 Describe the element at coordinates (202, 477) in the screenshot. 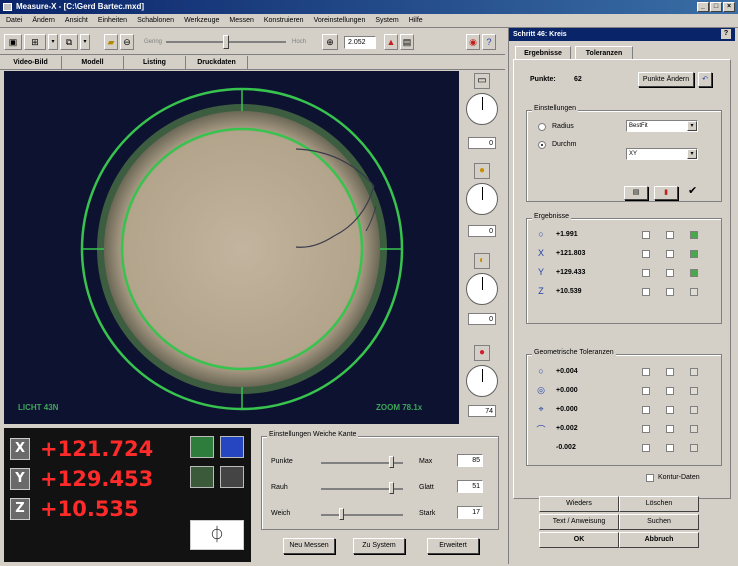

I see `slash-icon` at that location.